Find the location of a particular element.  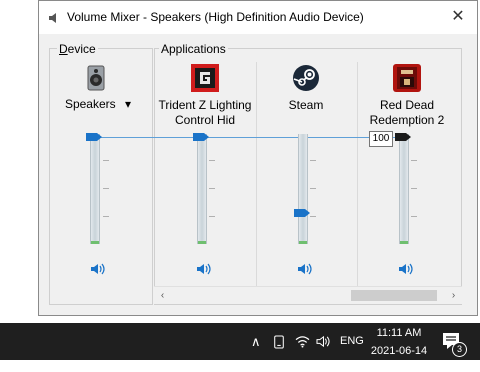

language-indicator: ENG is located at coordinates (352, 353).